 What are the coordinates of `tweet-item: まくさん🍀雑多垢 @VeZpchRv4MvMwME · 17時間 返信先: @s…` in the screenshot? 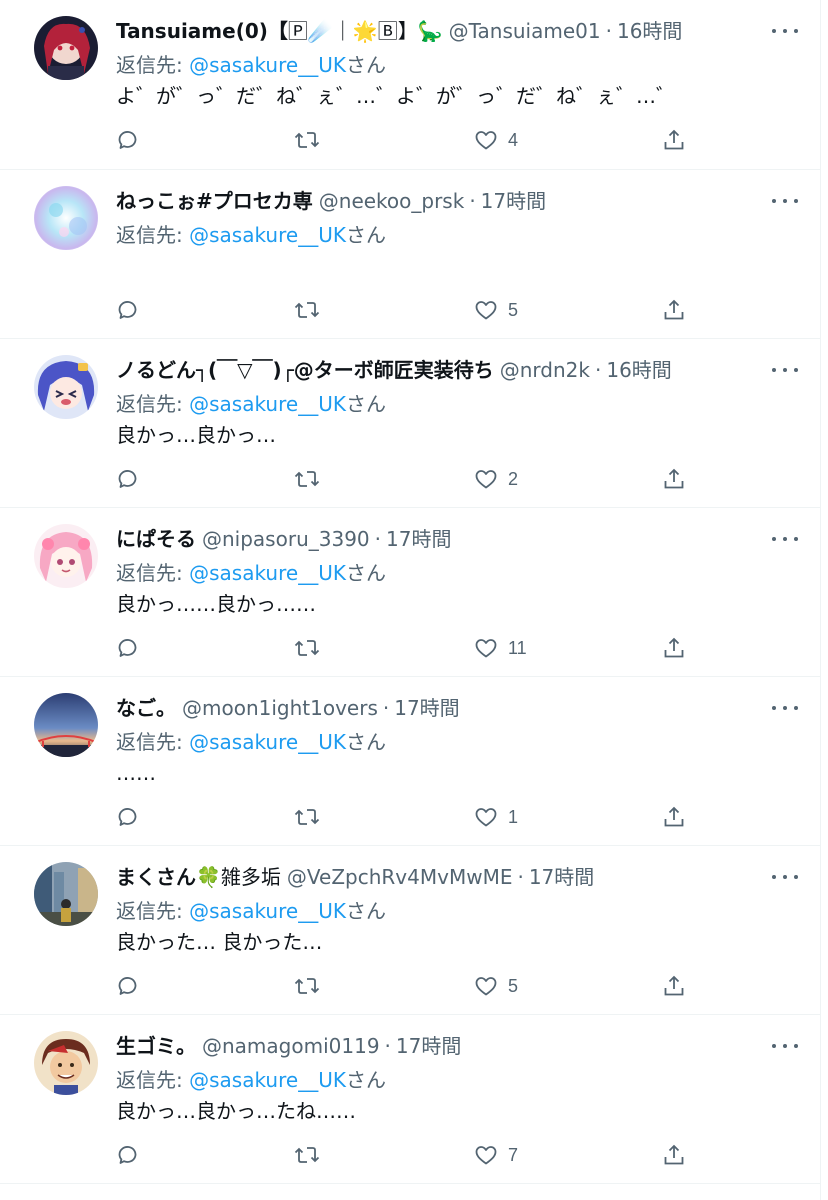 It's located at (410, 930).